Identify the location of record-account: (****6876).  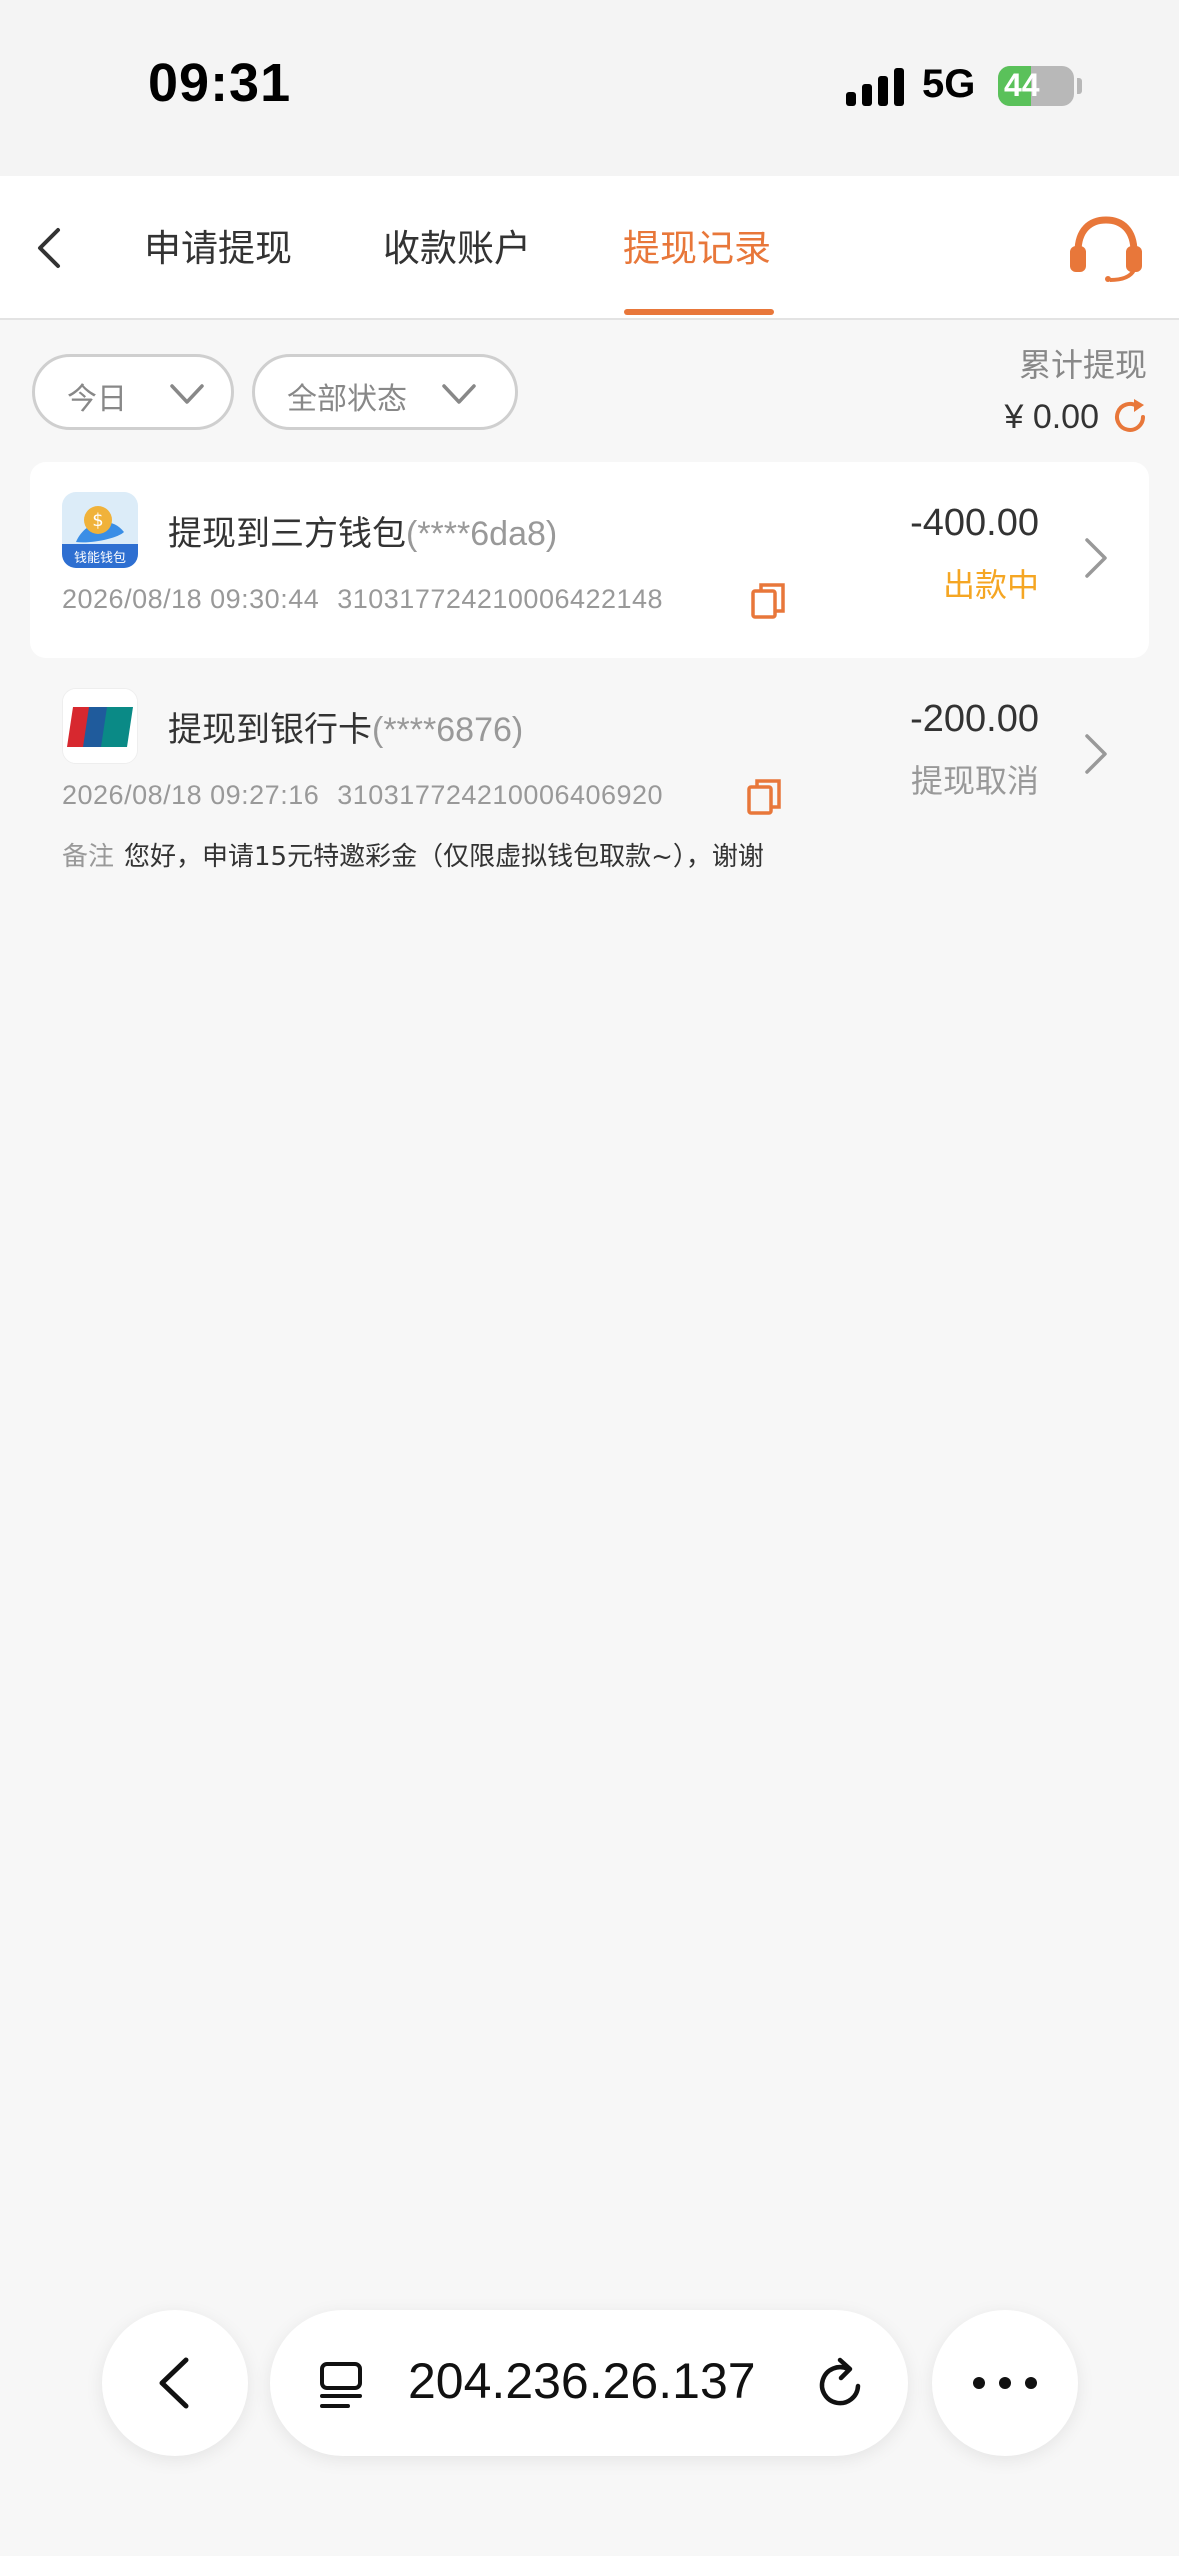
(448, 730).